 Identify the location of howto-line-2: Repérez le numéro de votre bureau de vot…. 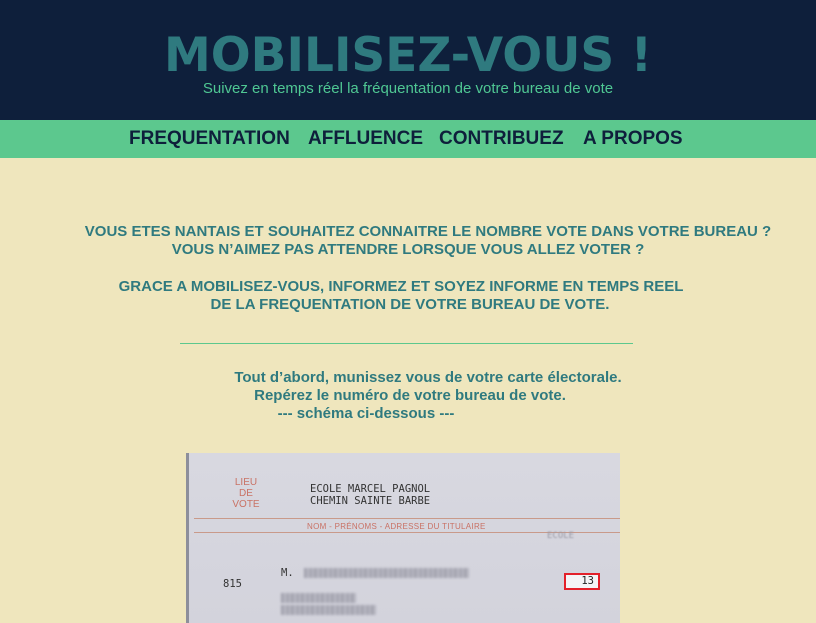
(410, 395).